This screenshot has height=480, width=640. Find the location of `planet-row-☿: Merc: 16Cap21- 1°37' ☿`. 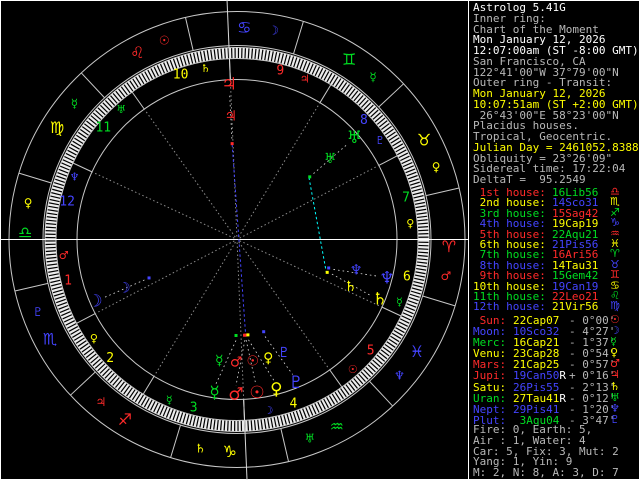

planet-row-☿: Merc: 16Cap21- 1°37' ☿ is located at coordinates (545, 342).